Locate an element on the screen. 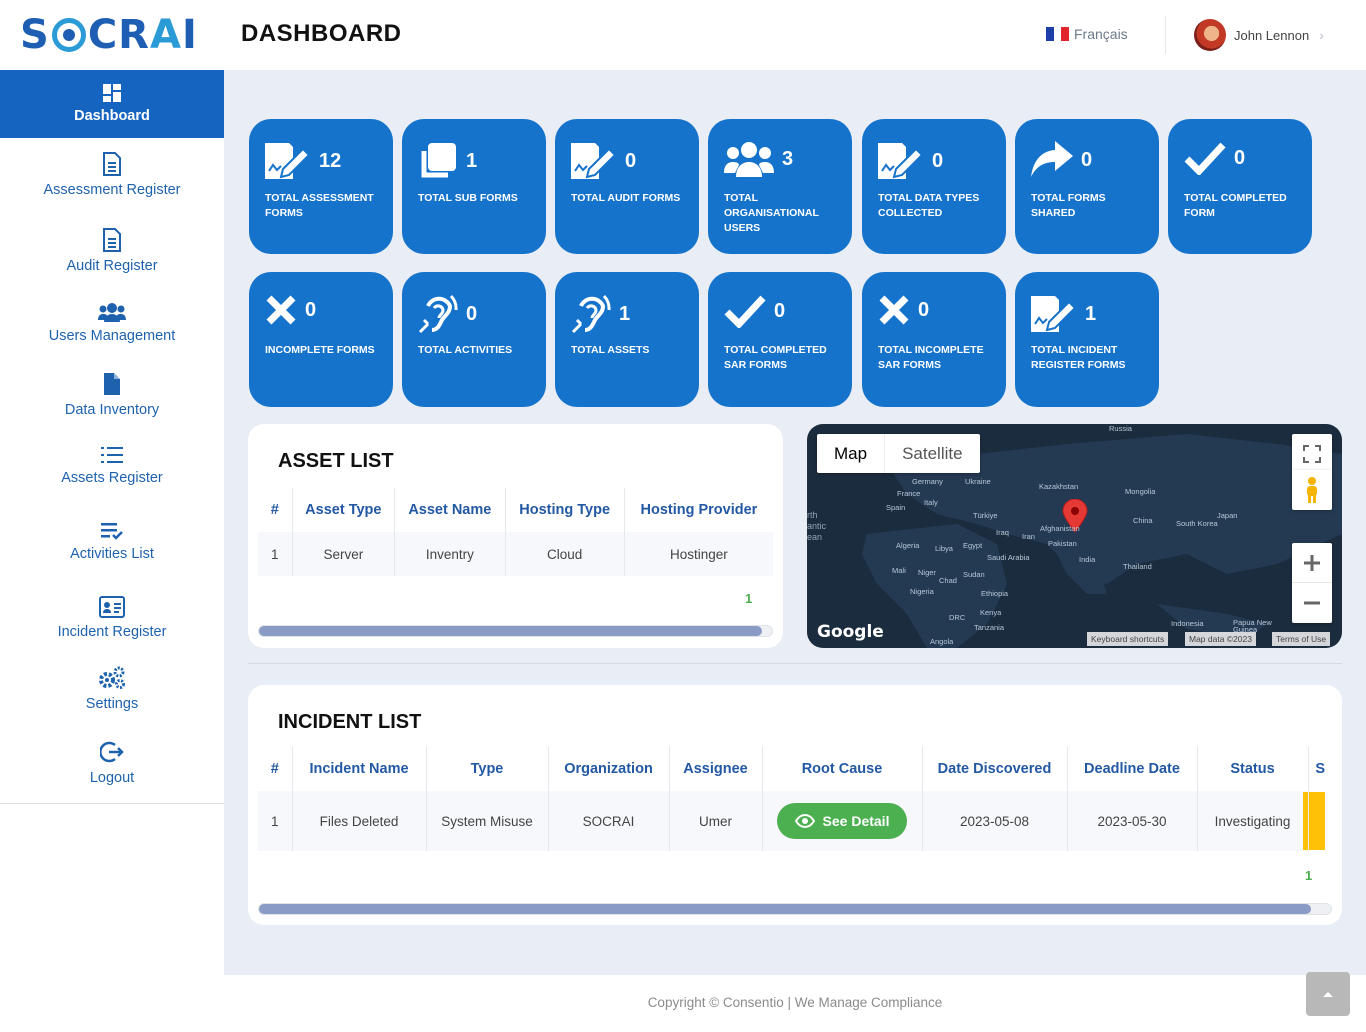  tile-label: INCOMPLETE FORMS is located at coordinates (320, 350).